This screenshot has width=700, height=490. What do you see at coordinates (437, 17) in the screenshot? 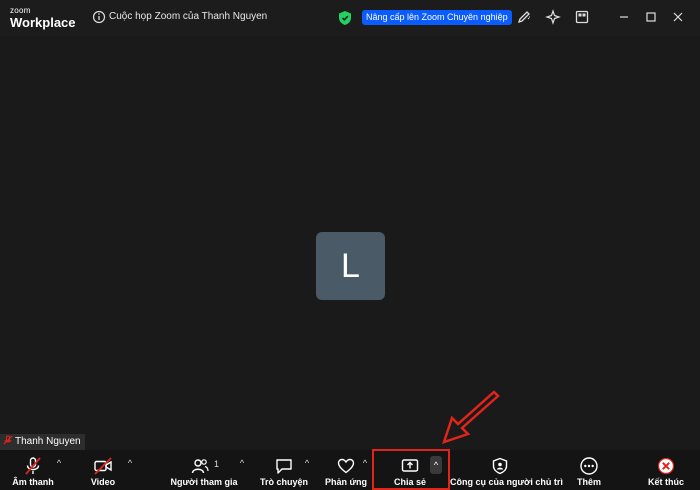
I see `upgrade-button: Nâng cấp lên Zoom Chuyên nghiệp` at bounding box center [437, 17].